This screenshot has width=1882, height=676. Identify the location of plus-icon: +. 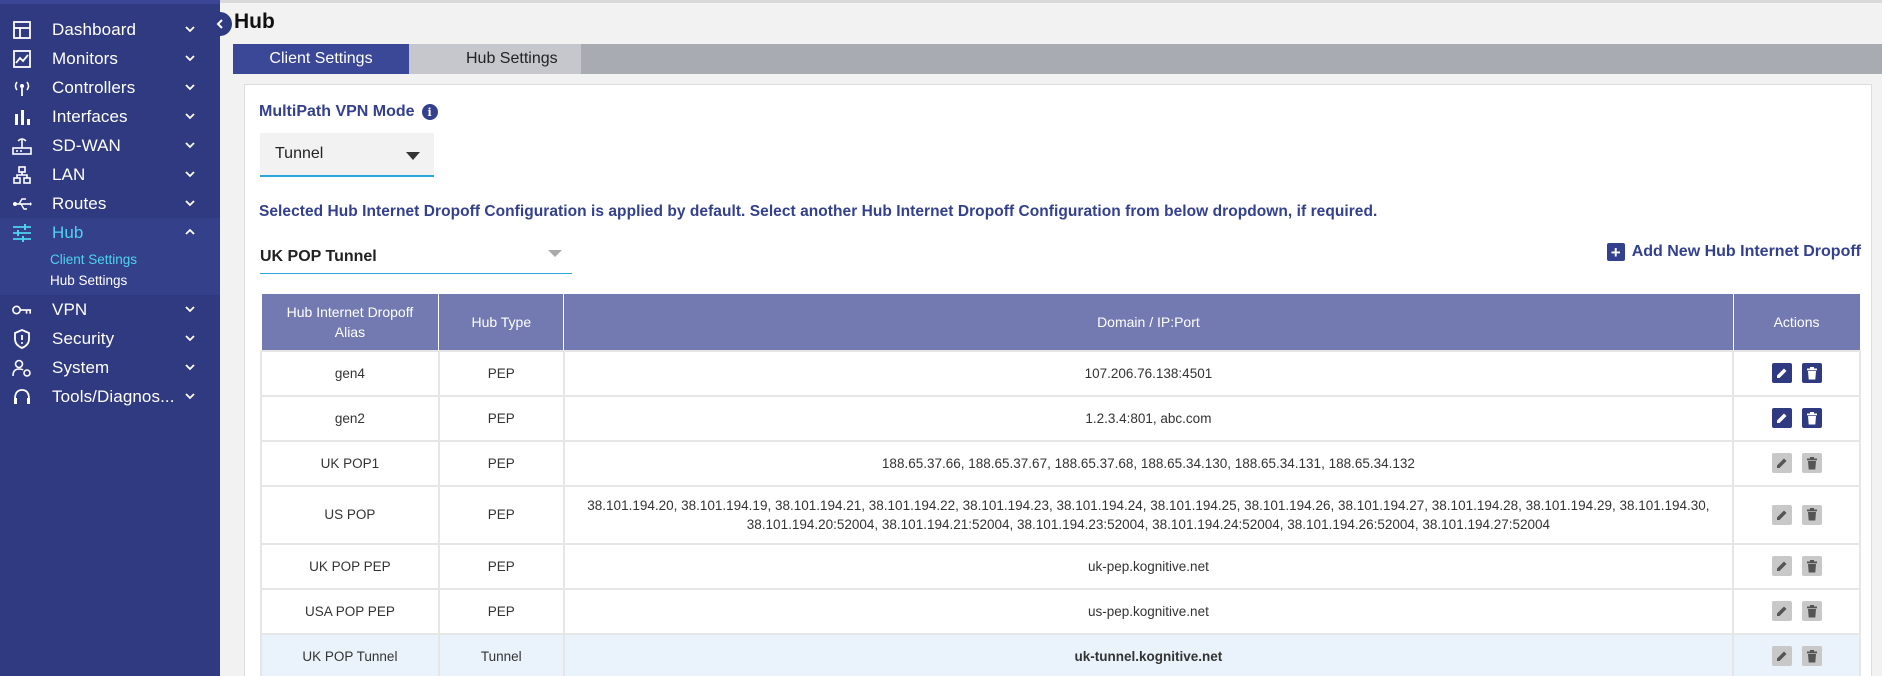
(1615, 252).